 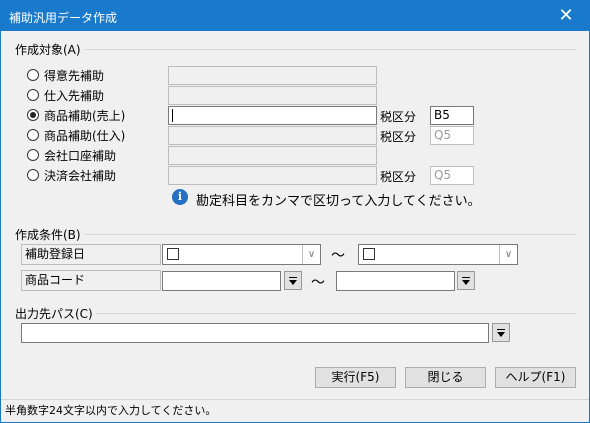 What do you see at coordinates (80, 175) in the screenshot?
I see `radio-label: 決済会社補助` at bounding box center [80, 175].